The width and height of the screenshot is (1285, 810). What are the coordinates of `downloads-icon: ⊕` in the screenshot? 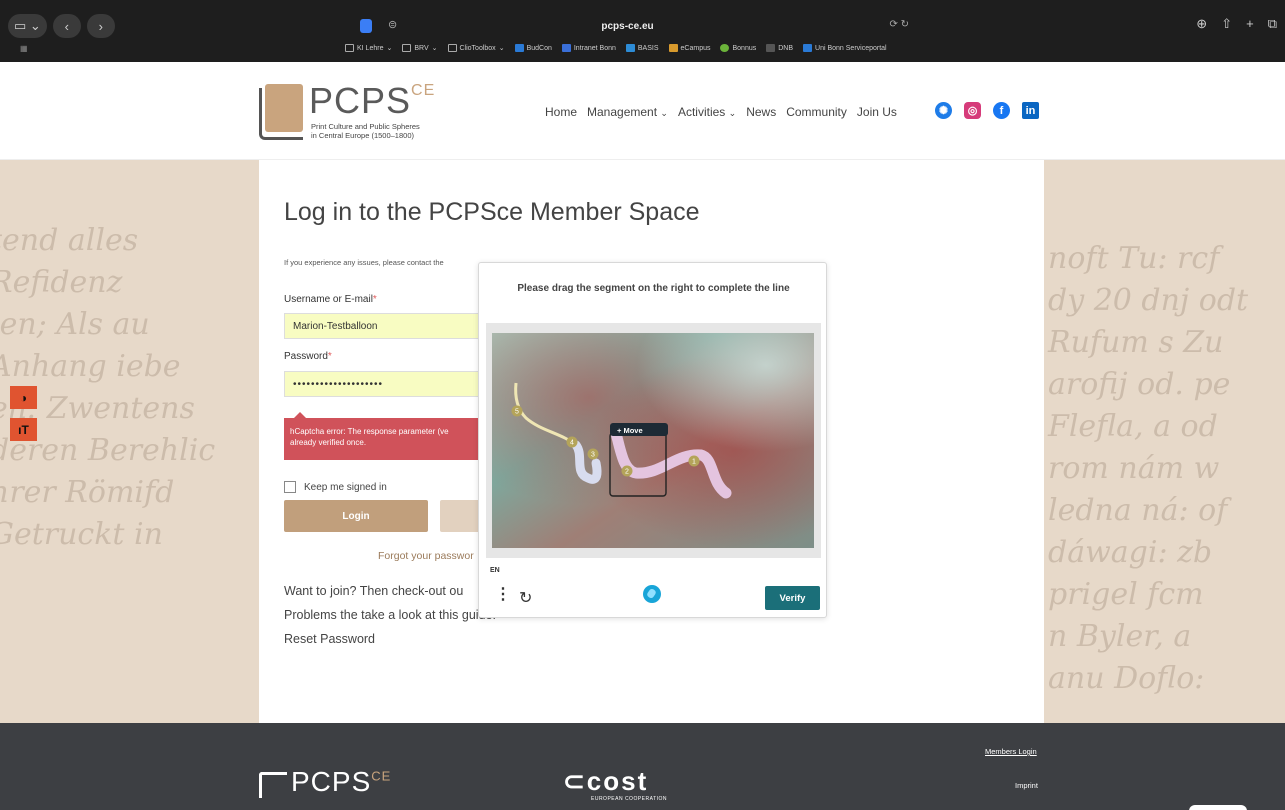 It's located at (1201, 24).